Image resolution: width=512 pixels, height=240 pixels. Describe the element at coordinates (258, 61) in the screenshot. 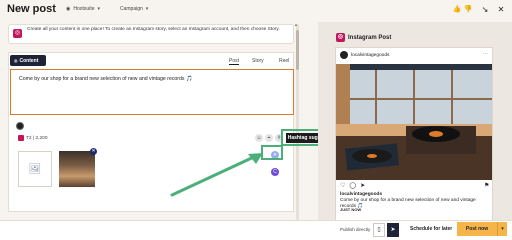

I see `tab-story: Story` at that location.